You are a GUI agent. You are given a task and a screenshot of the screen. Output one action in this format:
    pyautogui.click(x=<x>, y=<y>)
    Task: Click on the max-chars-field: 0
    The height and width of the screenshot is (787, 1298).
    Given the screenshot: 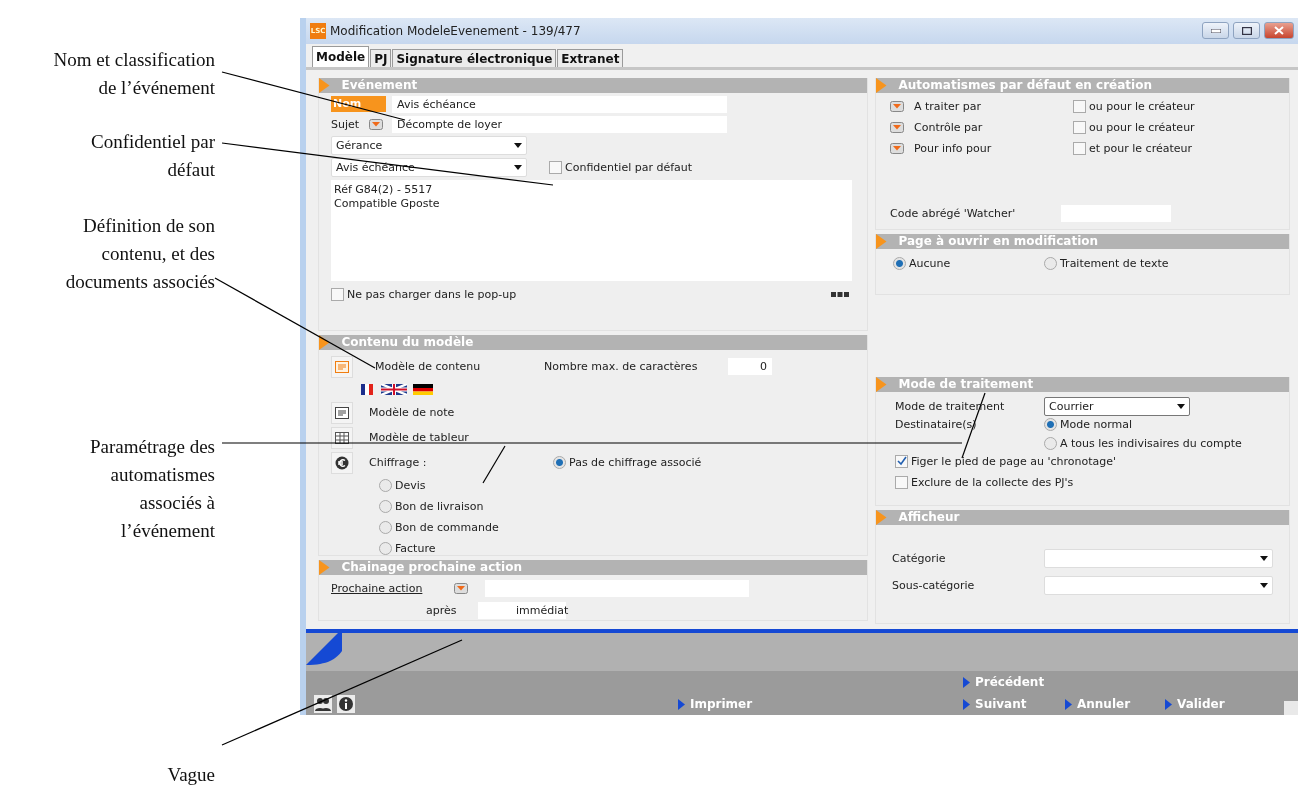 What is the action you would take?
    pyautogui.click(x=750, y=367)
    